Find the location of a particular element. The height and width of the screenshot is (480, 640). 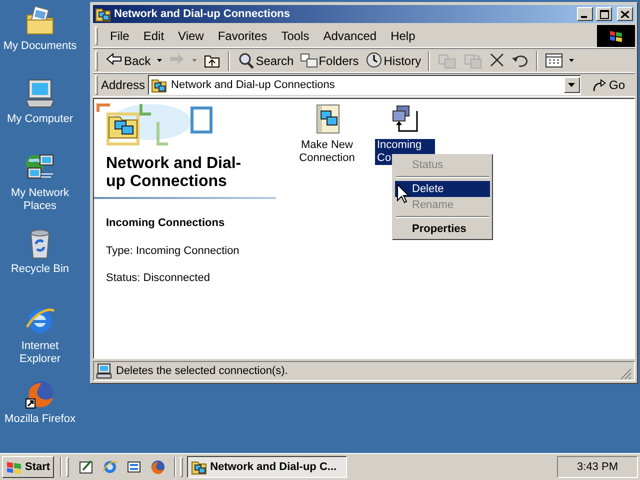

history-button: History is located at coordinates (393, 61).